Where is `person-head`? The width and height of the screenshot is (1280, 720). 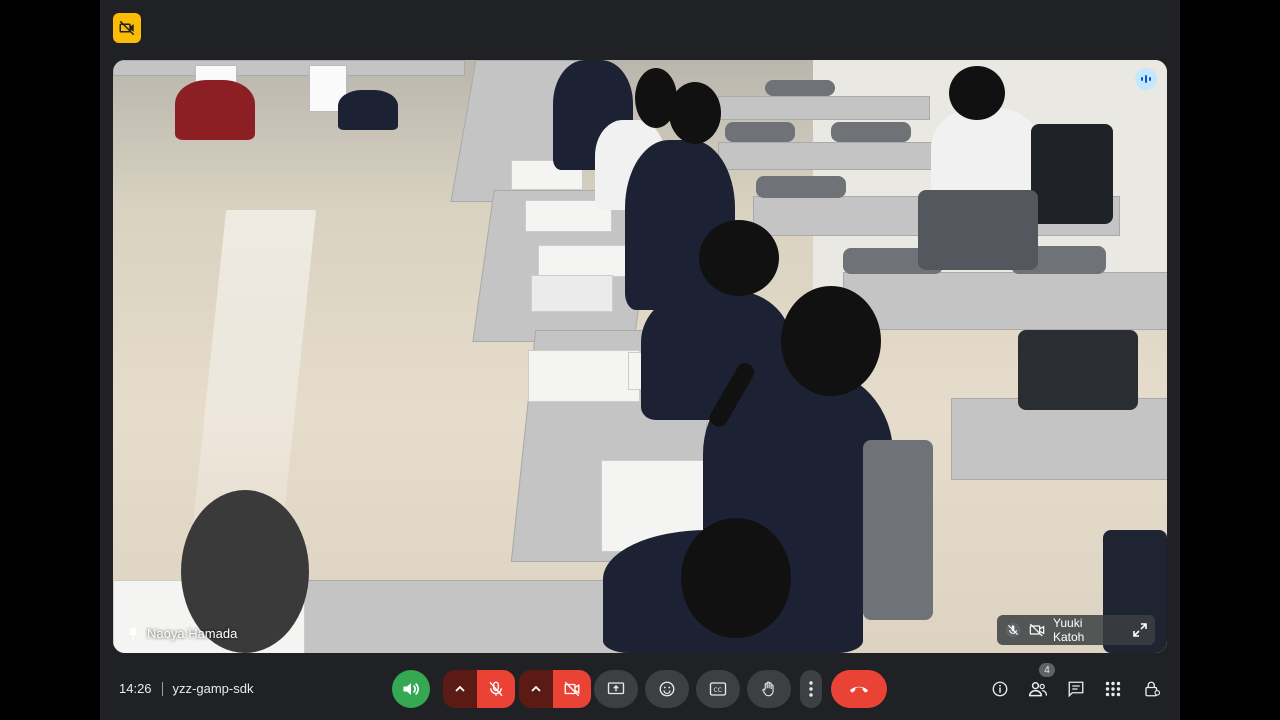
person-head is located at coordinates (977, 93).